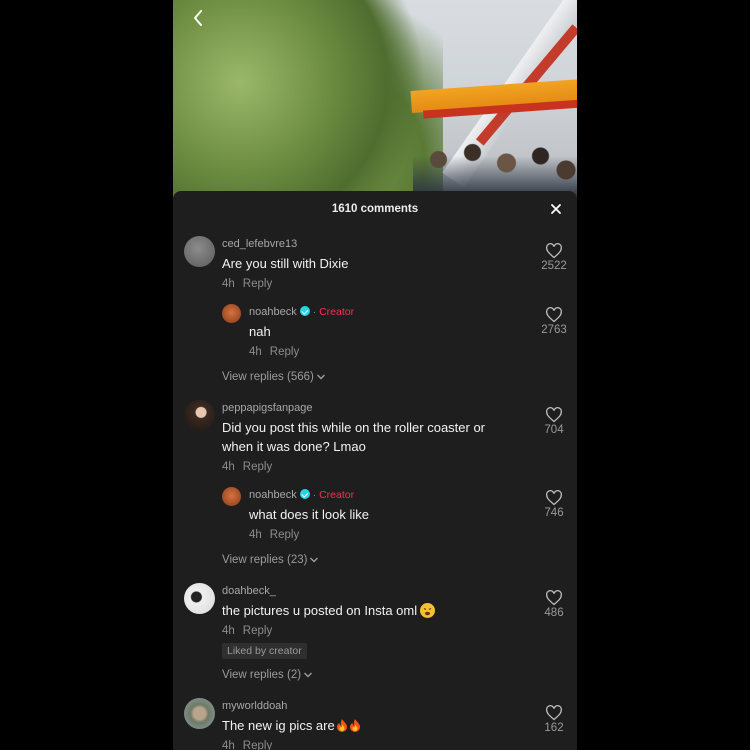 The width and height of the screenshot is (750, 750). What do you see at coordinates (199, 18) in the screenshot?
I see `back-arrow-icon` at bounding box center [199, 18].